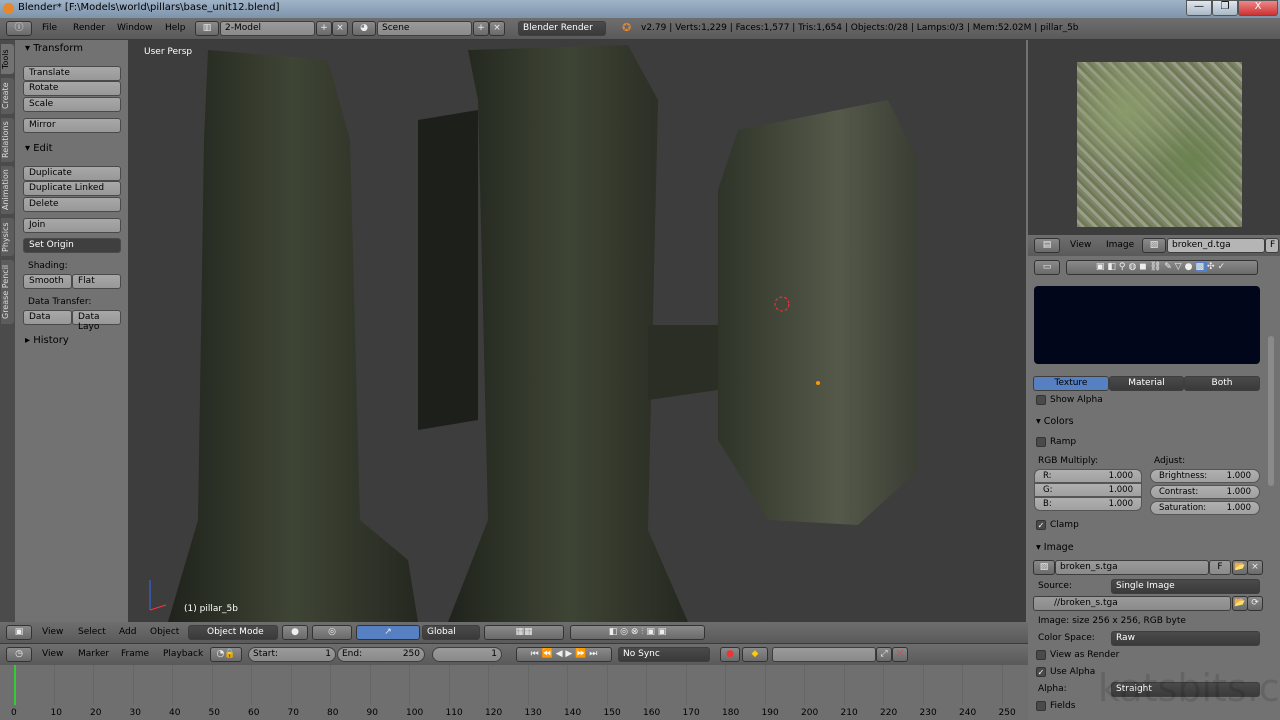 This screenshot has width=1280, height=720. I want to click on use-alpha-checkbox: ✓, so click(1041, 672).